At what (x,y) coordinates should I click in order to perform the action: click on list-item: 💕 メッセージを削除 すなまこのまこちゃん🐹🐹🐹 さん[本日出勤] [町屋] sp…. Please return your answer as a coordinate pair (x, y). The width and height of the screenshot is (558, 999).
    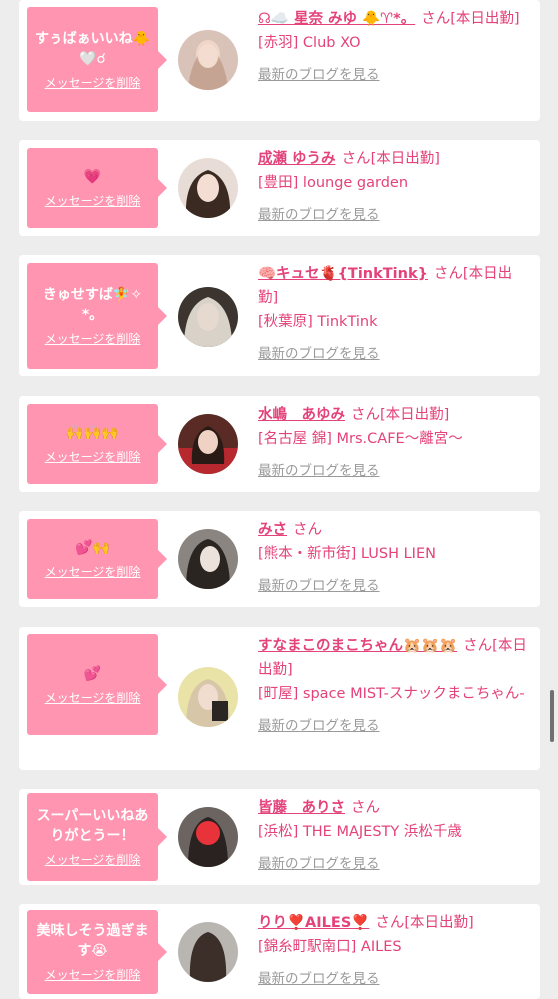
    Looking at the image, I should click on (279, 698).